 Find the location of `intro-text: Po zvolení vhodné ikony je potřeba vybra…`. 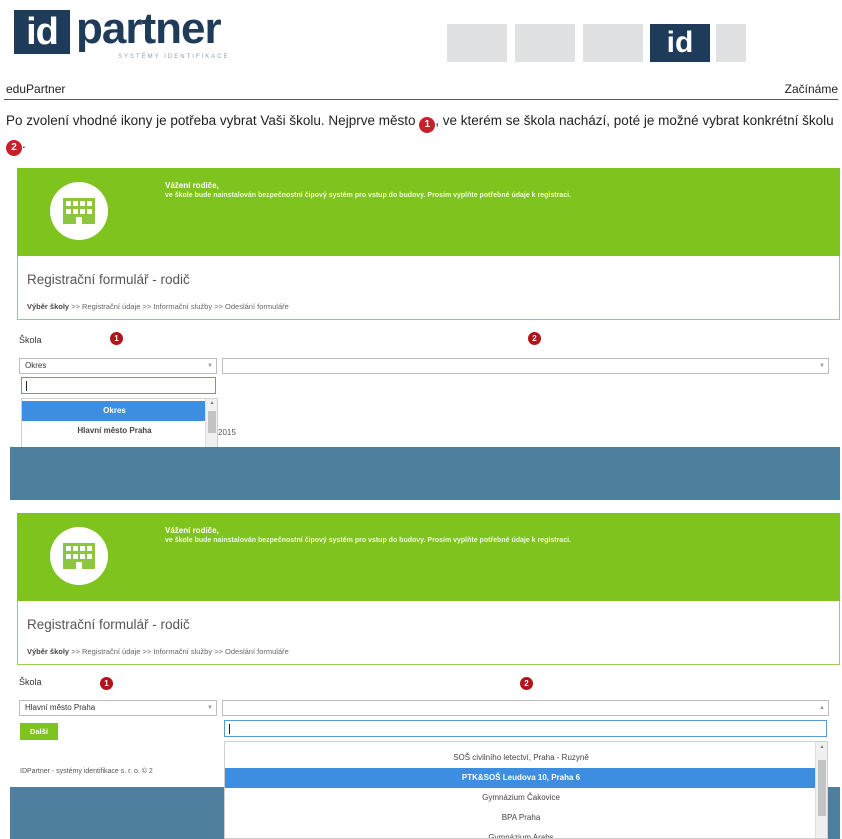

intro-text: Po zvolení vhodné ikony je potřeba vybra… is located at coordinates (213, 120).